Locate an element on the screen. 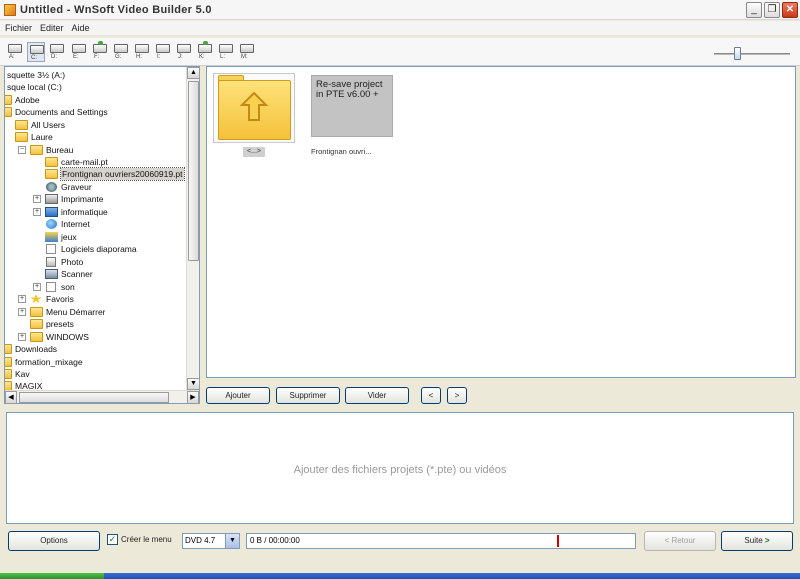  move-left-button: < is located at coordinates (431, 395).